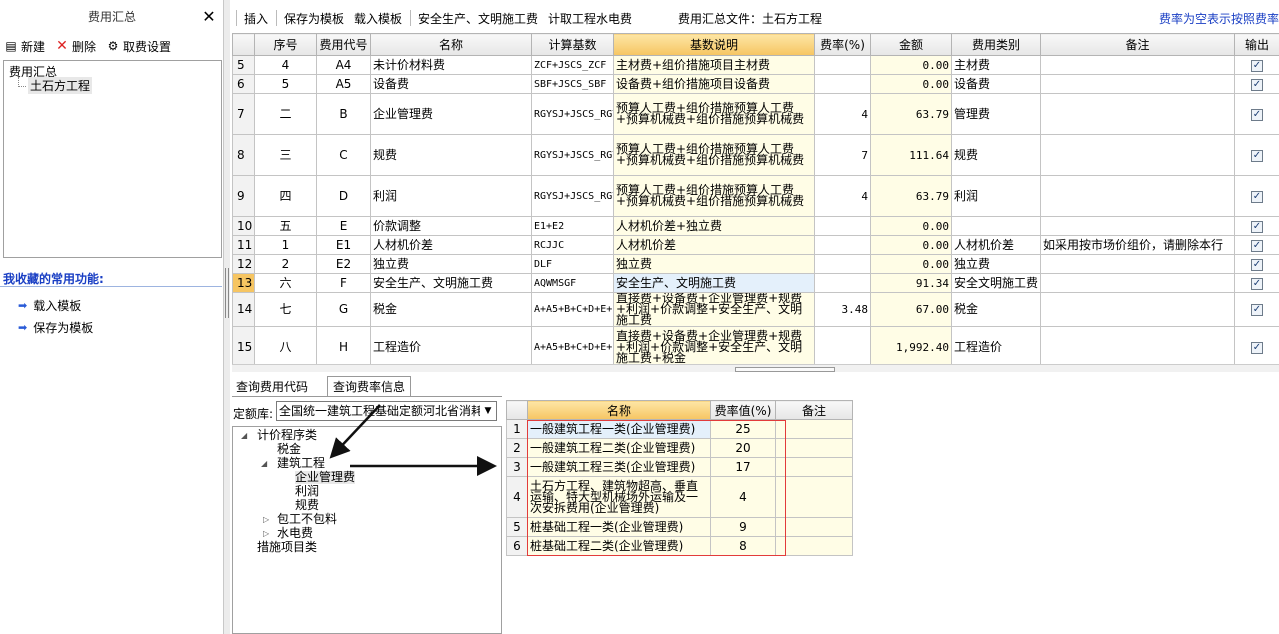 The width and height of the screenshot is (1279, 634). What do you see at coordinates (285, 283) in the screenshot?
I see `seq-cell: 六` at bounding box center [285, 283].